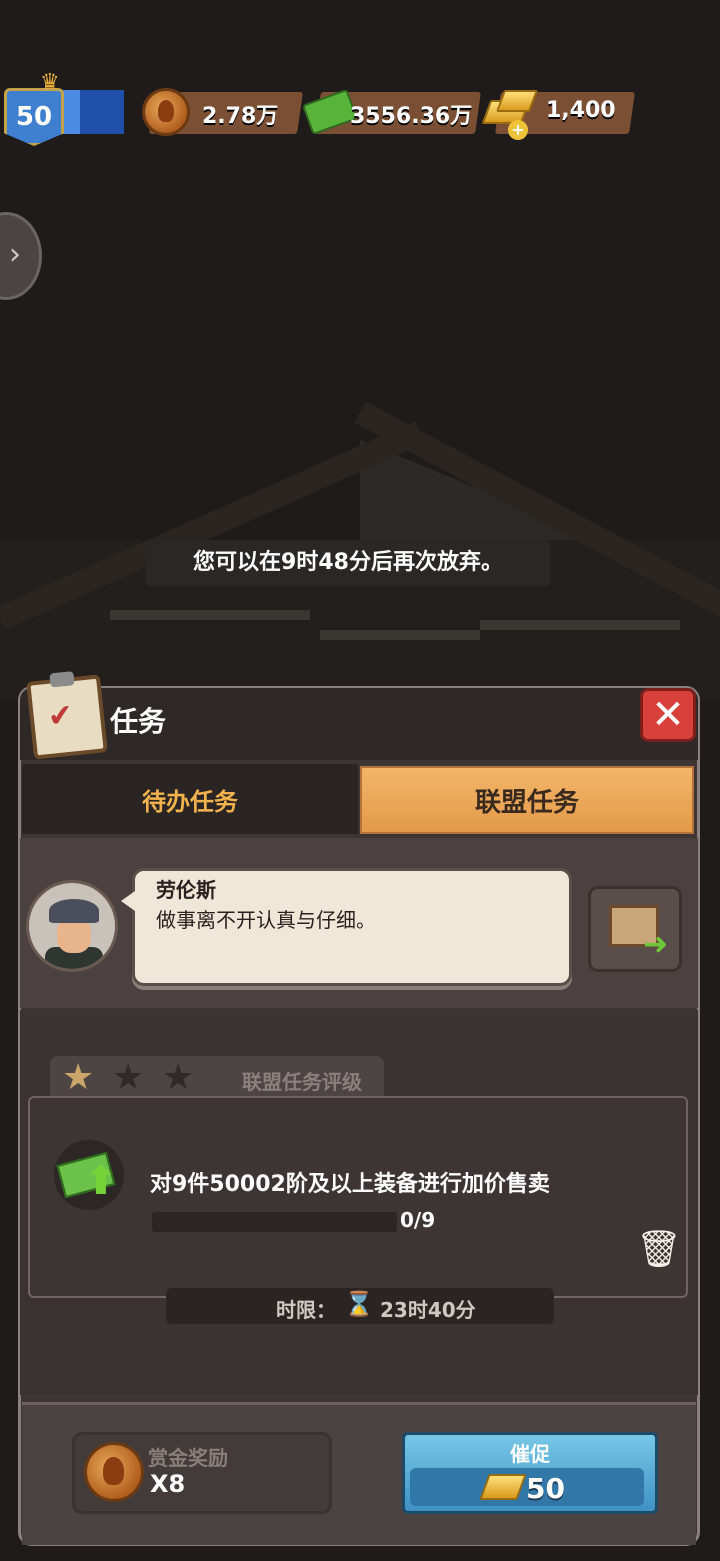 The height and width of the screenshot is (1561, 720). What do you see at coordinates (359, 1304) in the screenshot?
I see `hourglass-icon: ⌛` at bounding box center [359, 1304].